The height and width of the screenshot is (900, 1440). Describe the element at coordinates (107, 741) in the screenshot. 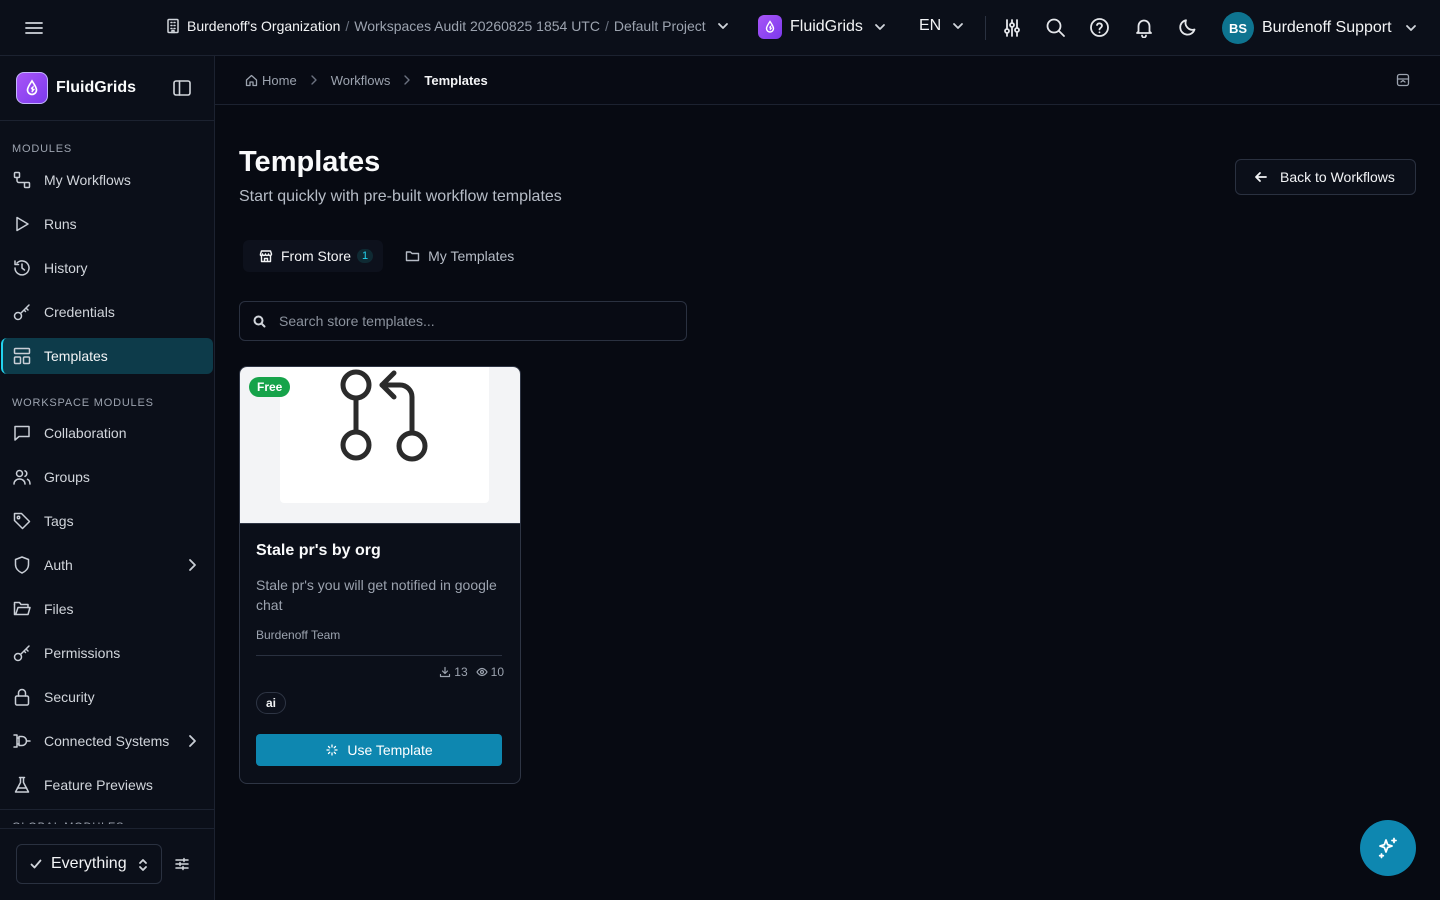

I see `sidebar-item-connected-systems: Connected Systems` at that location.